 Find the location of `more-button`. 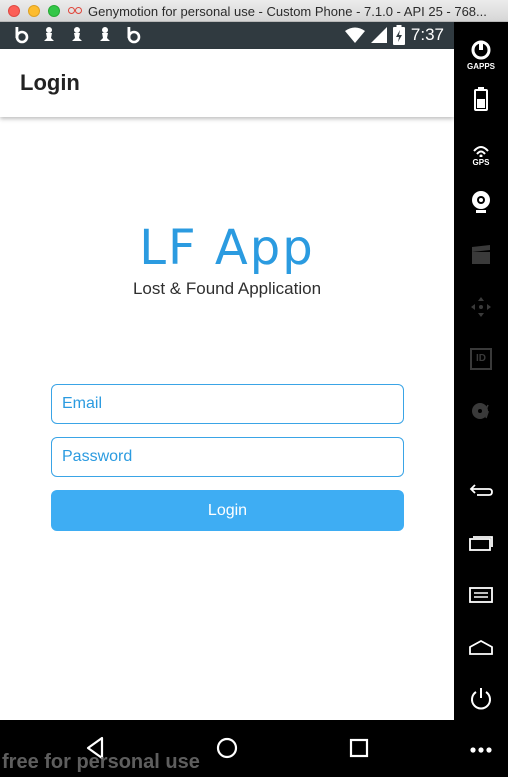

more-button is located at coordinates (481, 750).